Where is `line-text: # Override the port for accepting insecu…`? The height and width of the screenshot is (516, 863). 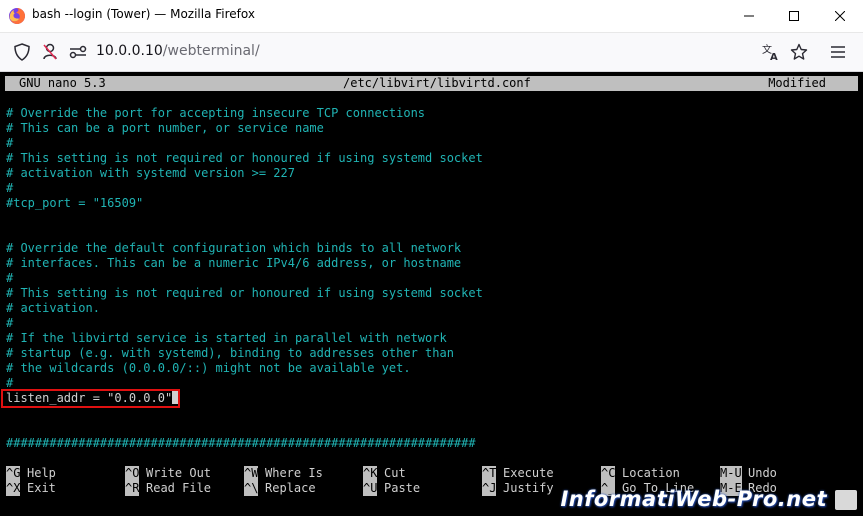 line-text: # Override the port for accepting insecu… is located at coordinates (216, 113).